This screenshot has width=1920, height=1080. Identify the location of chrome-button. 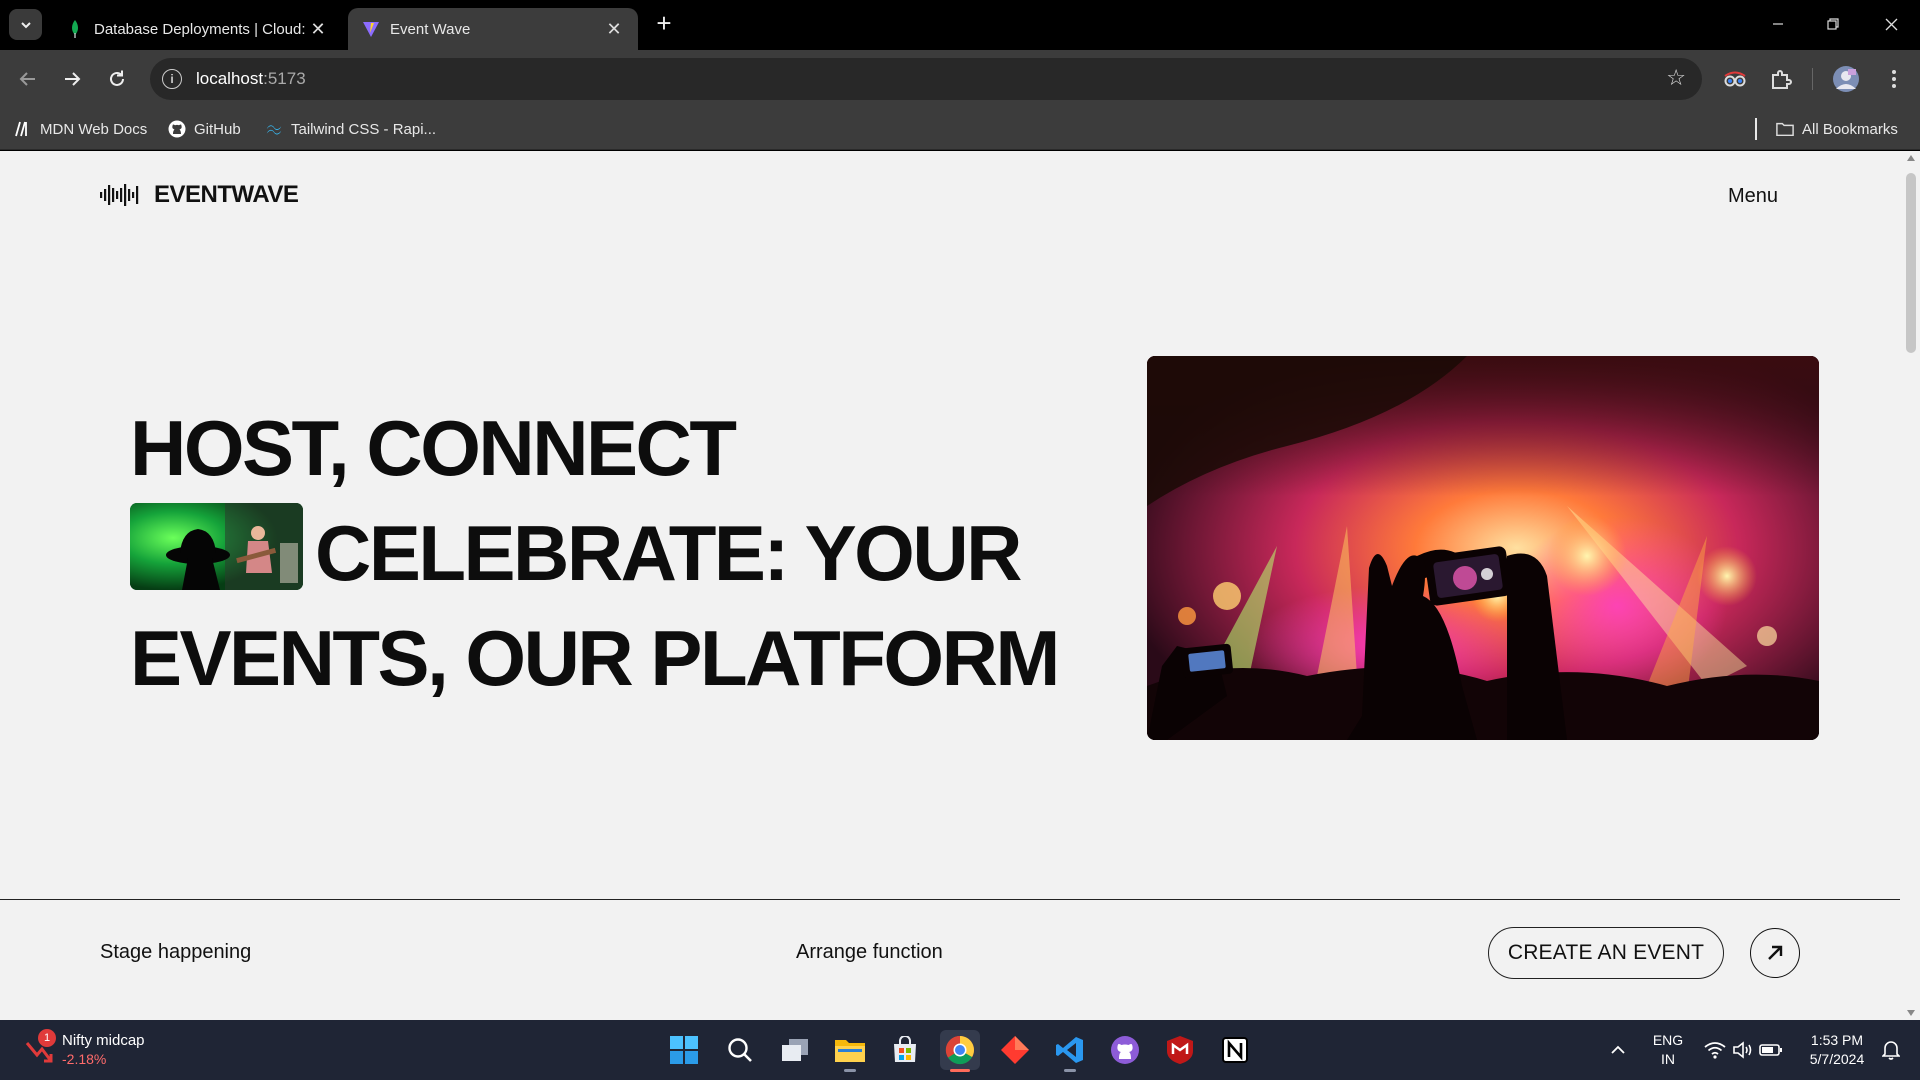
(960, 1051).